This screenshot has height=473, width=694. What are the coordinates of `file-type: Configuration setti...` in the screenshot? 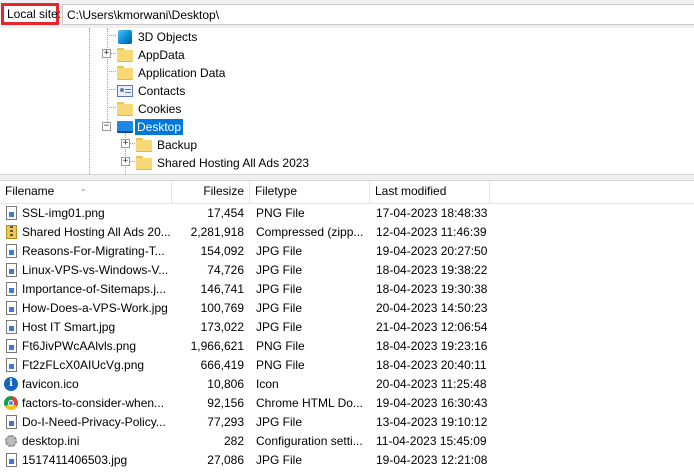 It's located at (309, 441).